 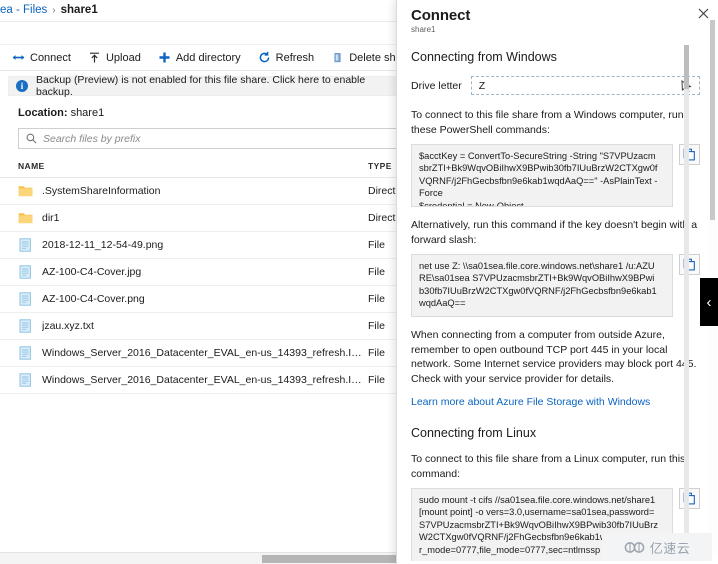 I want to click on column-header-name: NAME, so click(x=182, y=167).